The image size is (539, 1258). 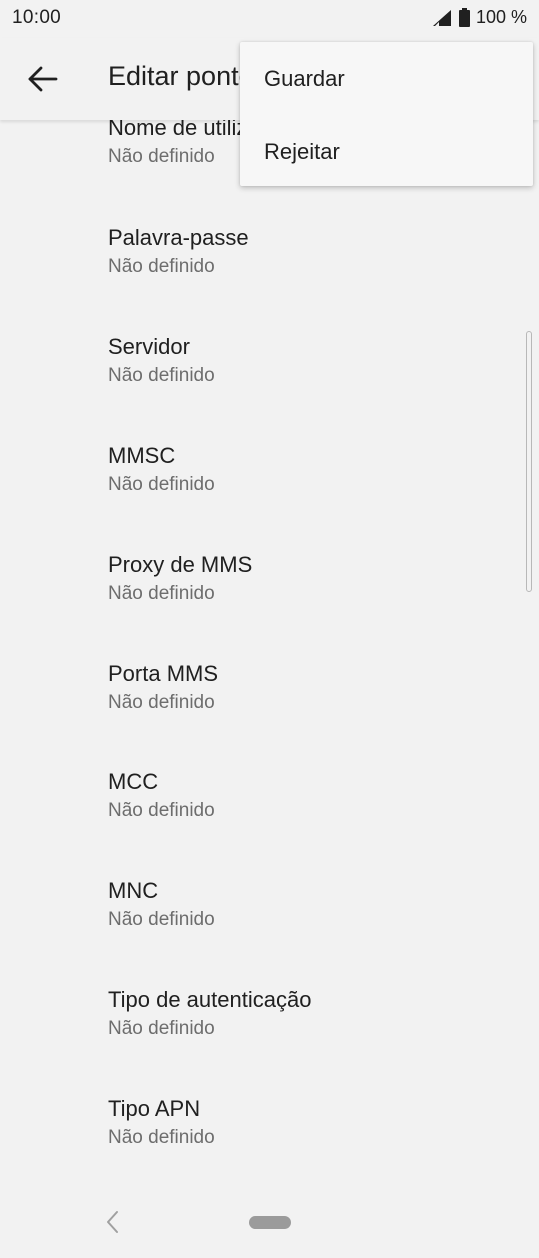 I want to click on signal-icon, so click(x=441, y=17).